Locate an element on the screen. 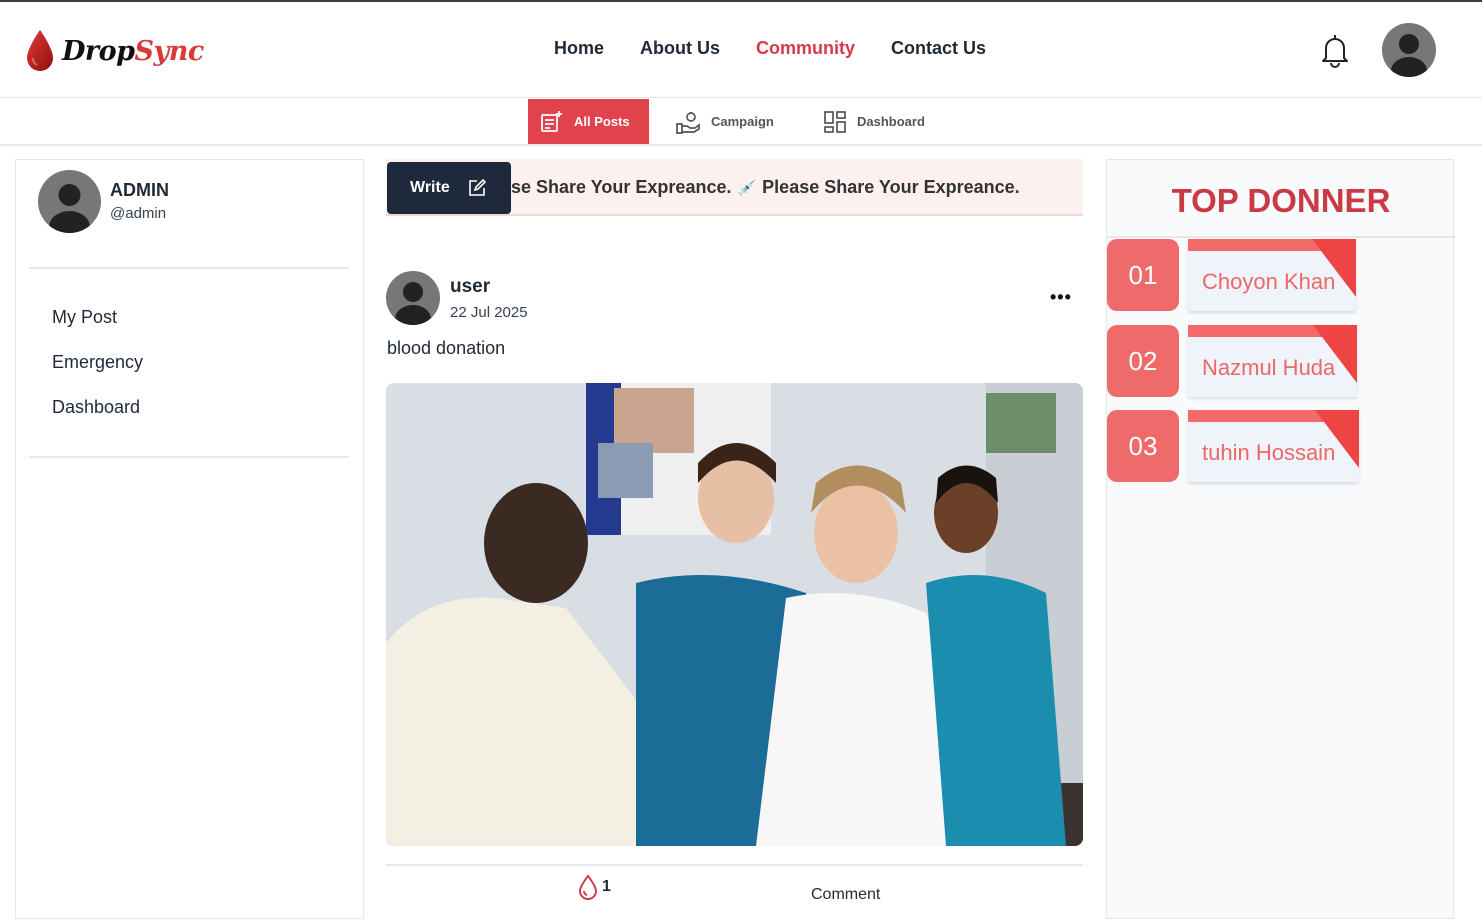  tab-all-posts: All Posts is located at coordinates (588, 121).